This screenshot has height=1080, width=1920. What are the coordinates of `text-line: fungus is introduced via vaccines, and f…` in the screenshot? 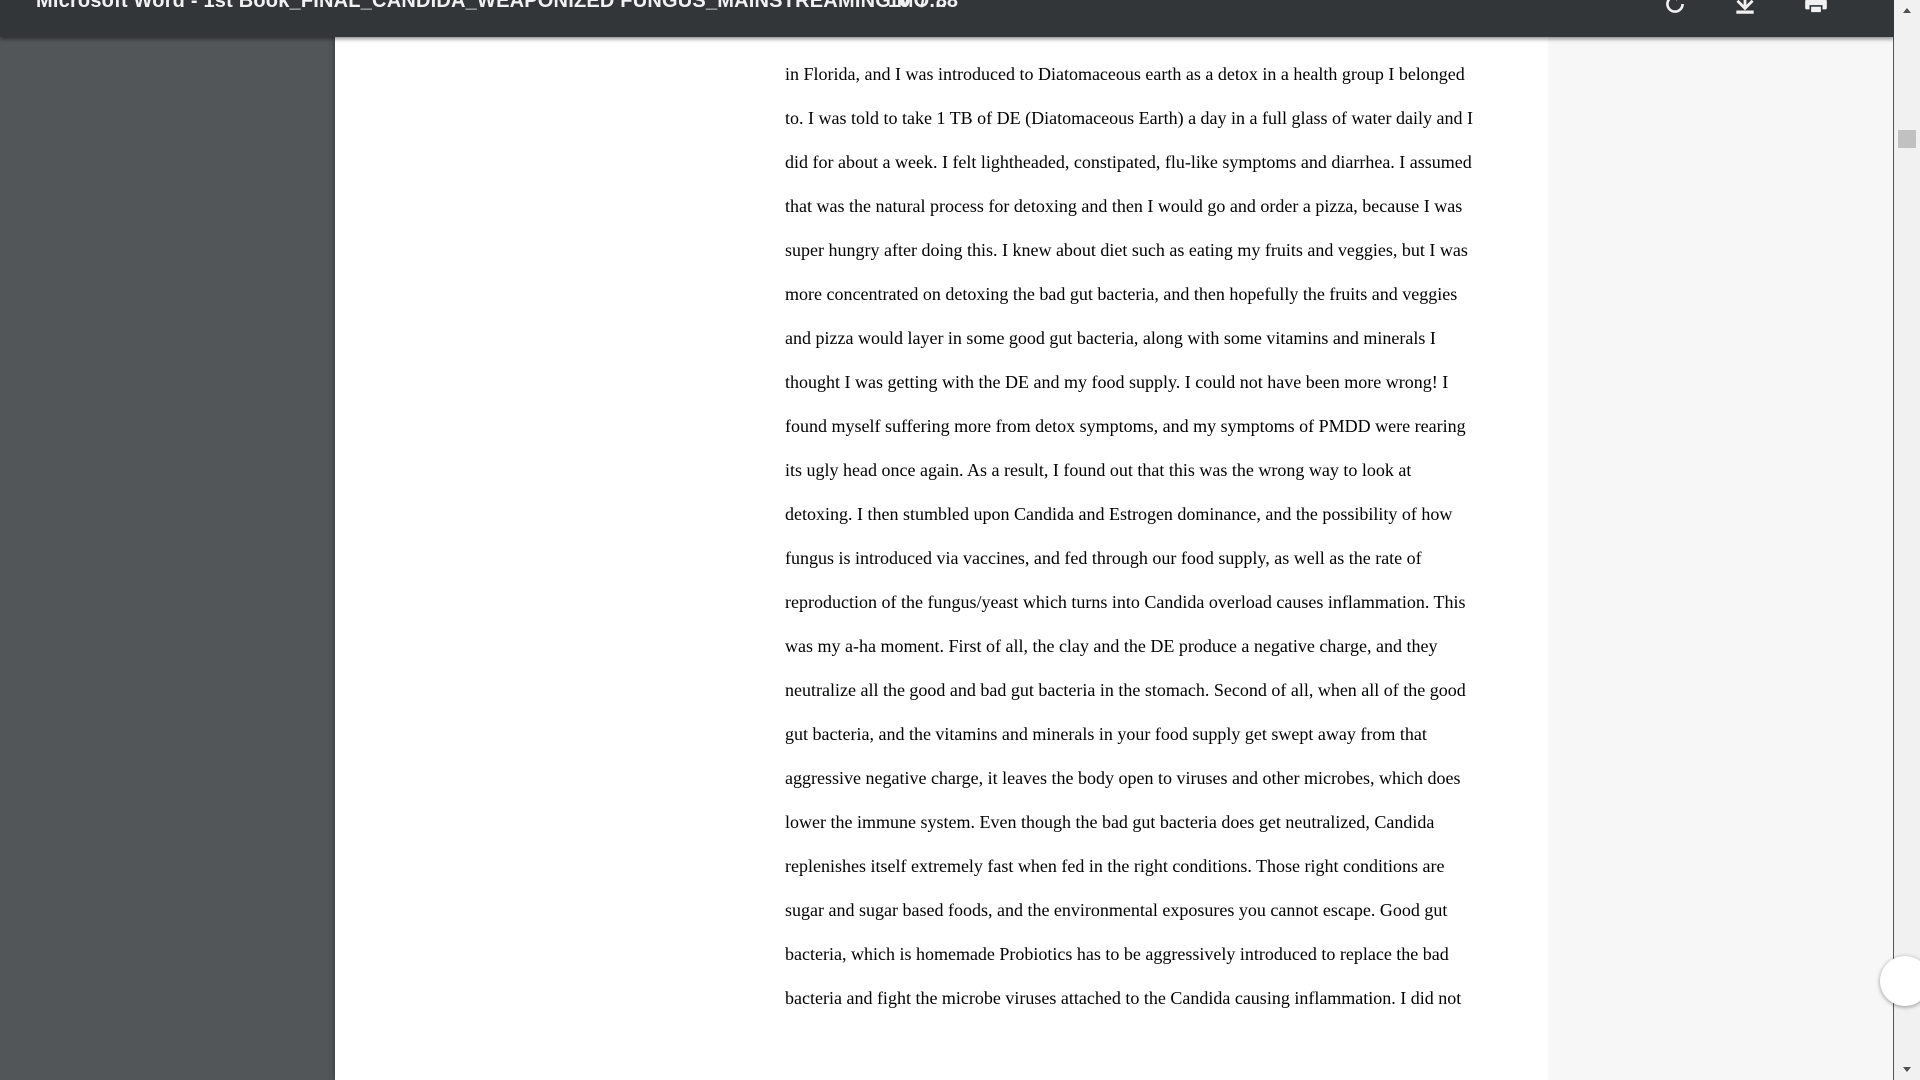 It's located at (1103, 558).